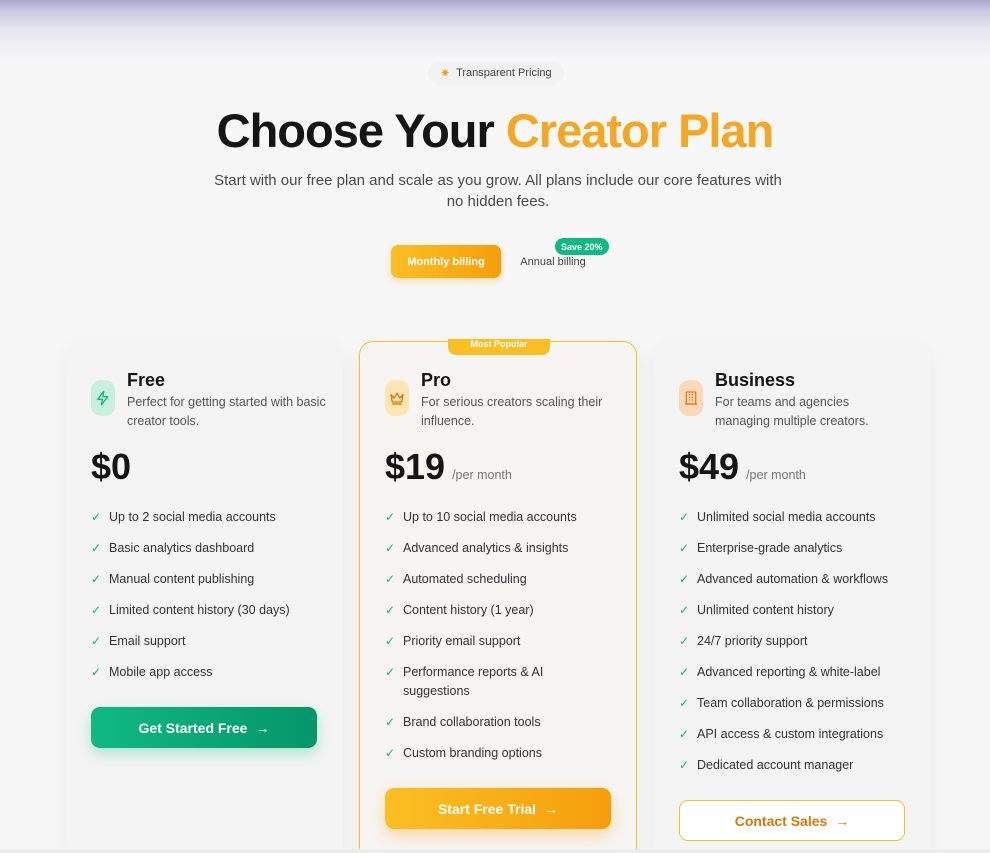 The height and width of the screenshot is (853, 990). I want to click on save-badge: Save 20%, so click(582, 246).